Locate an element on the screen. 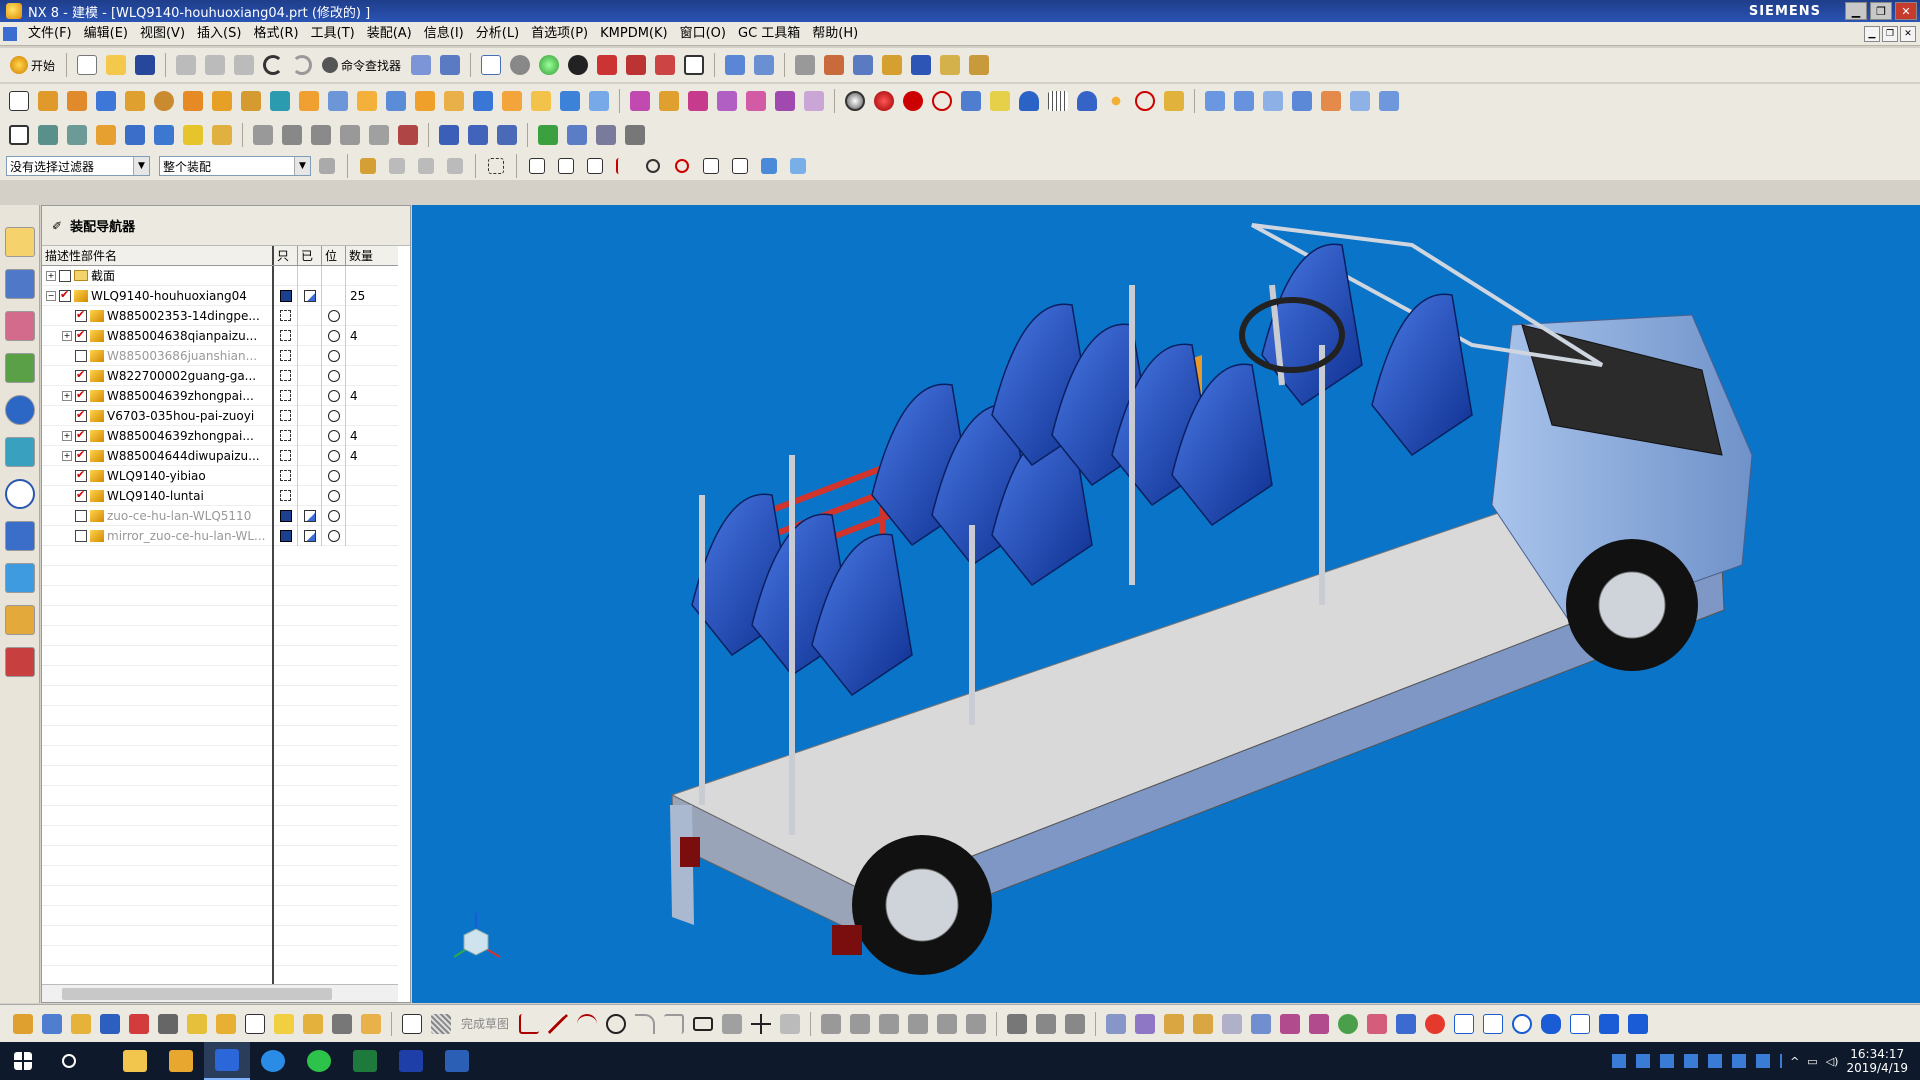  finish-sketch-icon is located at coordinates (441, 1024).